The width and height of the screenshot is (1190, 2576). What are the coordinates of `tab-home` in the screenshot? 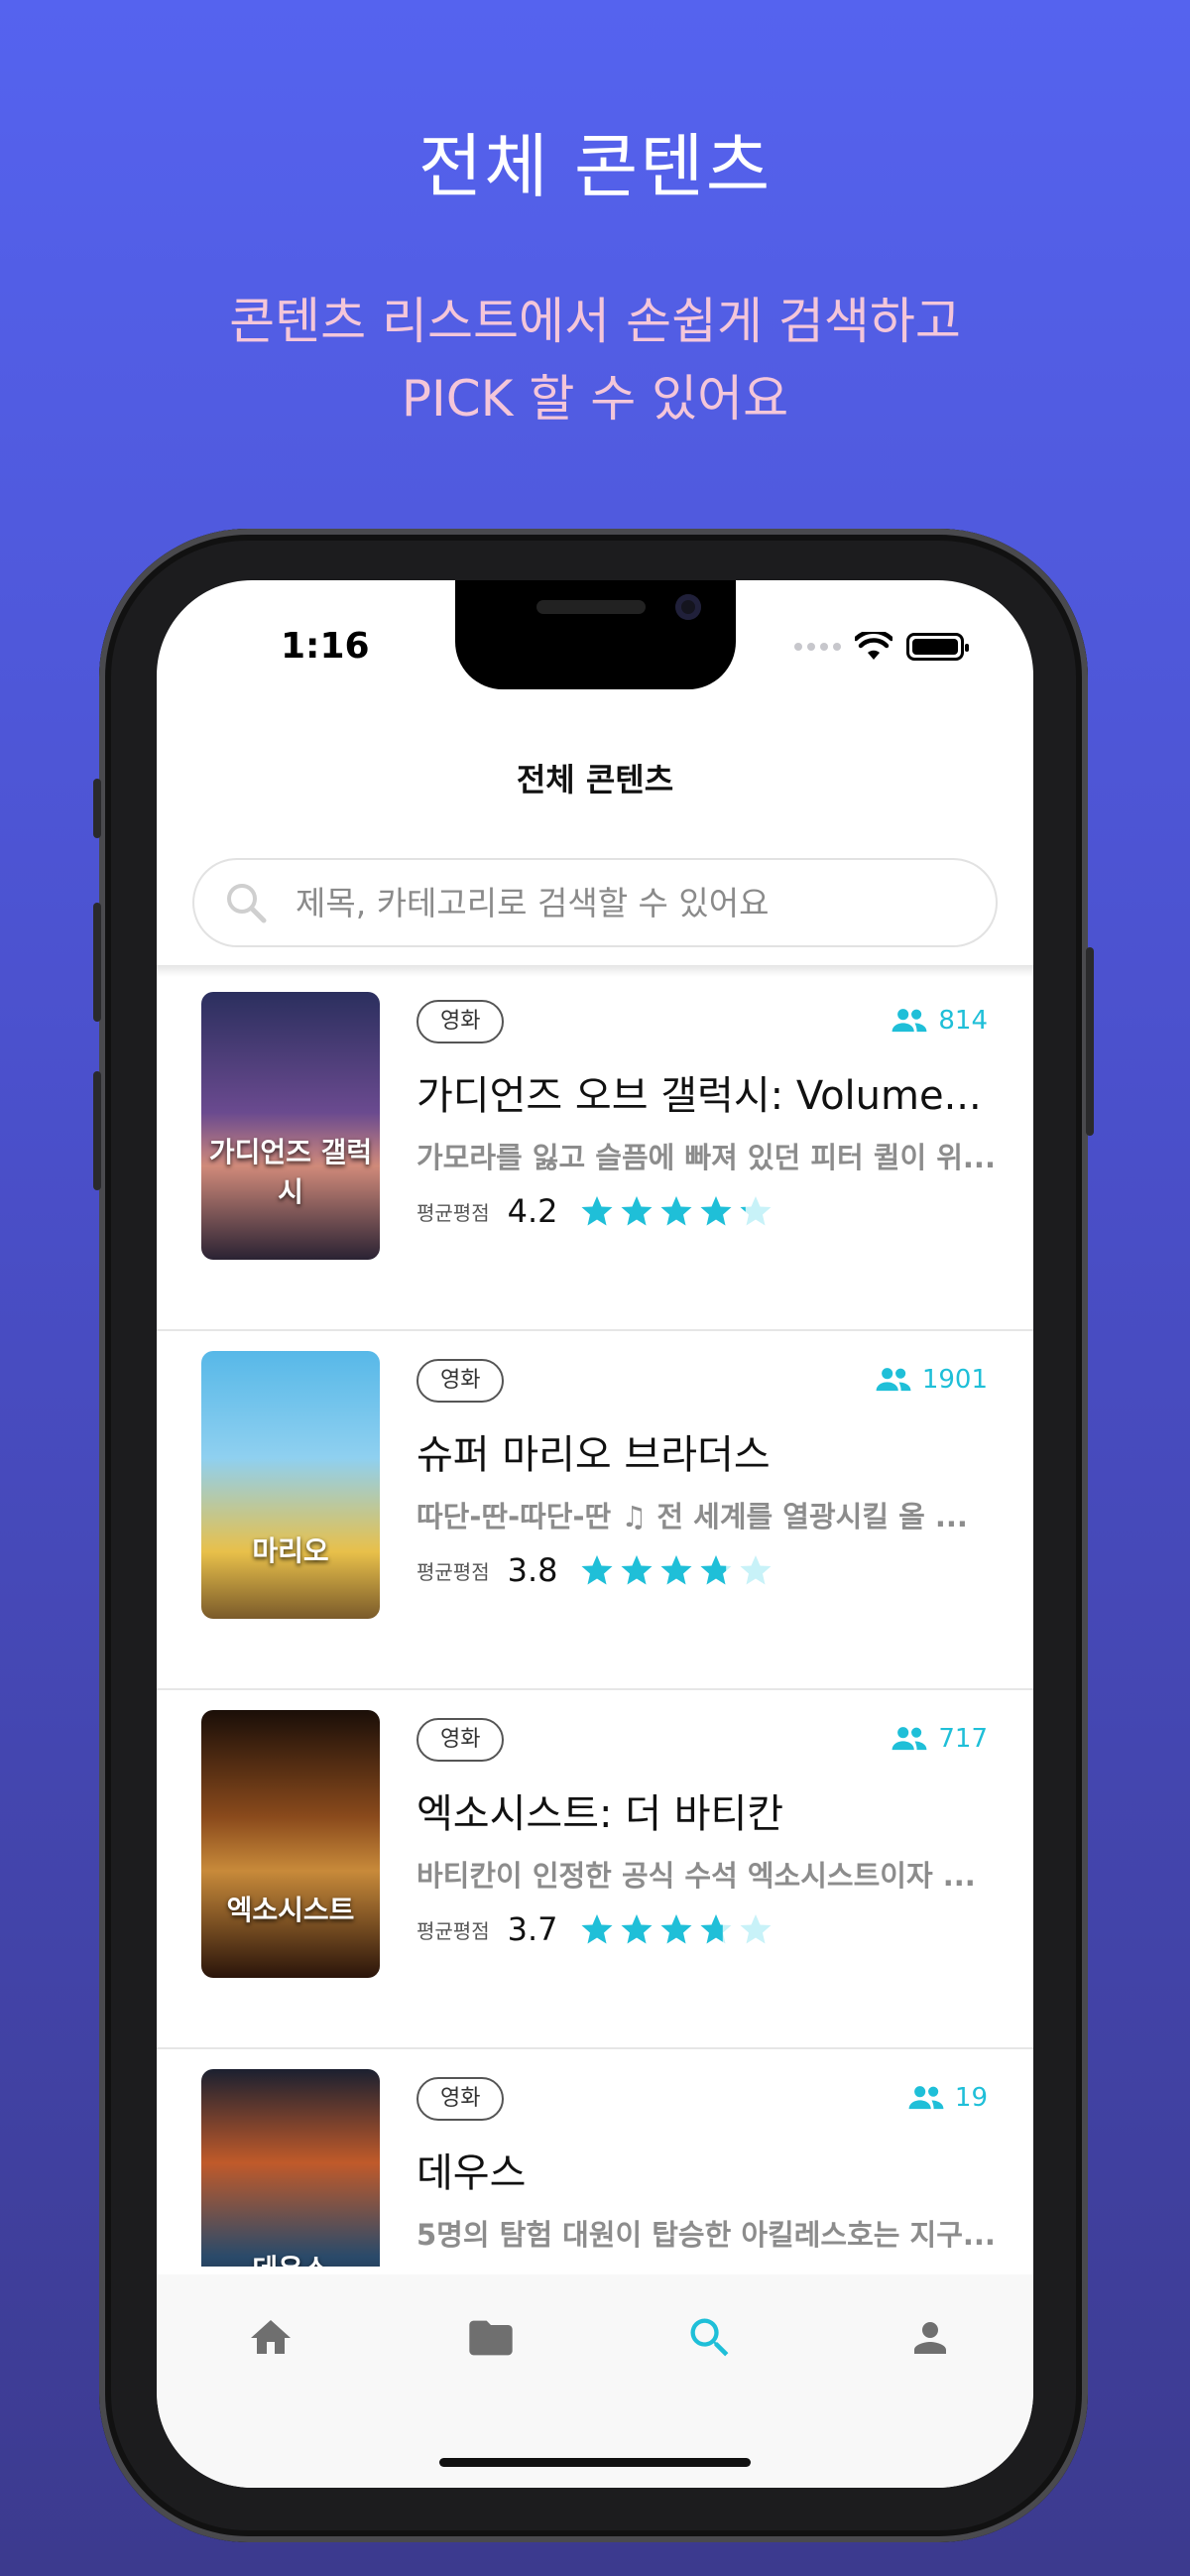 It's located at (270, 2338).